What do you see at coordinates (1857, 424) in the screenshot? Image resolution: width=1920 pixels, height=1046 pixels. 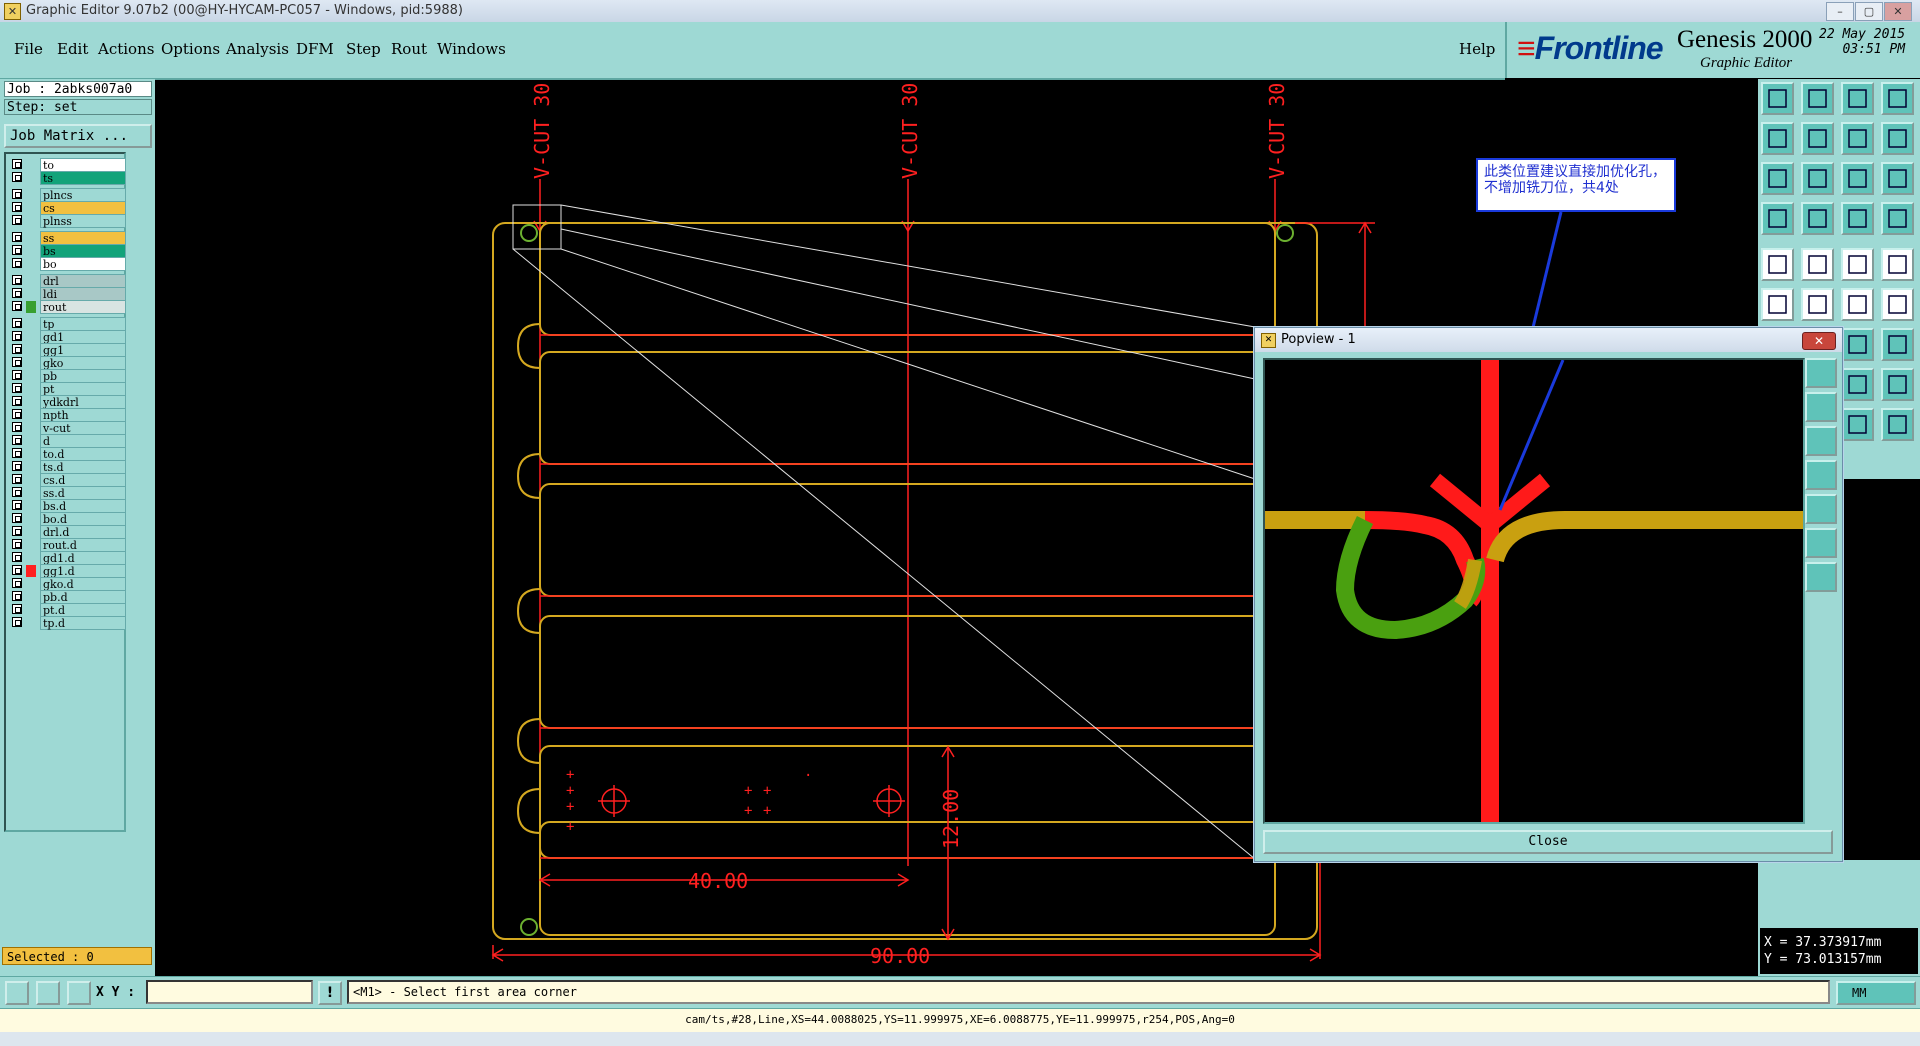 I see `cursor-icon` at bounding box center [1857, 424].